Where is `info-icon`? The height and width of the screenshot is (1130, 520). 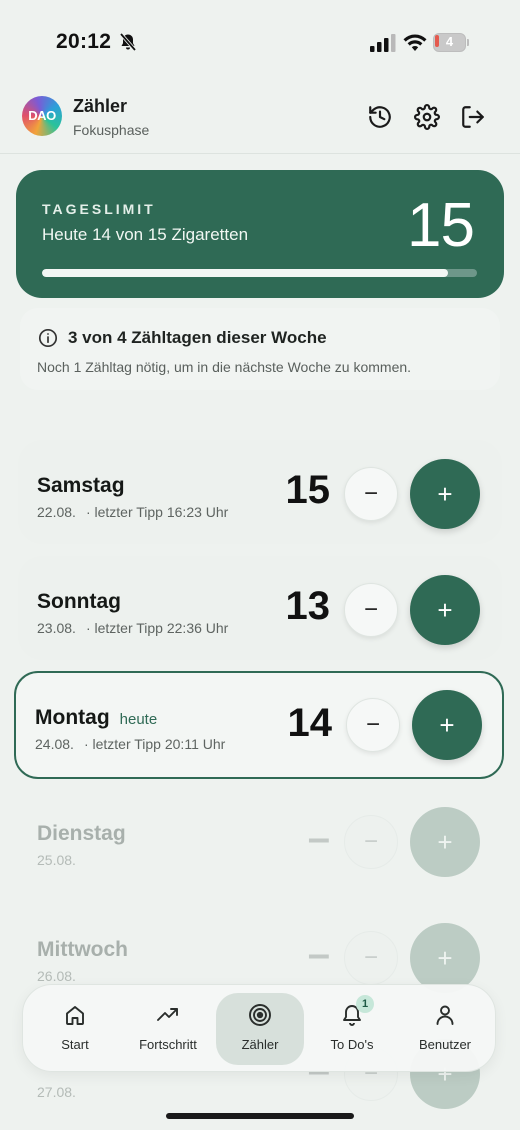 info-icon is located at coordinates (48, 338).